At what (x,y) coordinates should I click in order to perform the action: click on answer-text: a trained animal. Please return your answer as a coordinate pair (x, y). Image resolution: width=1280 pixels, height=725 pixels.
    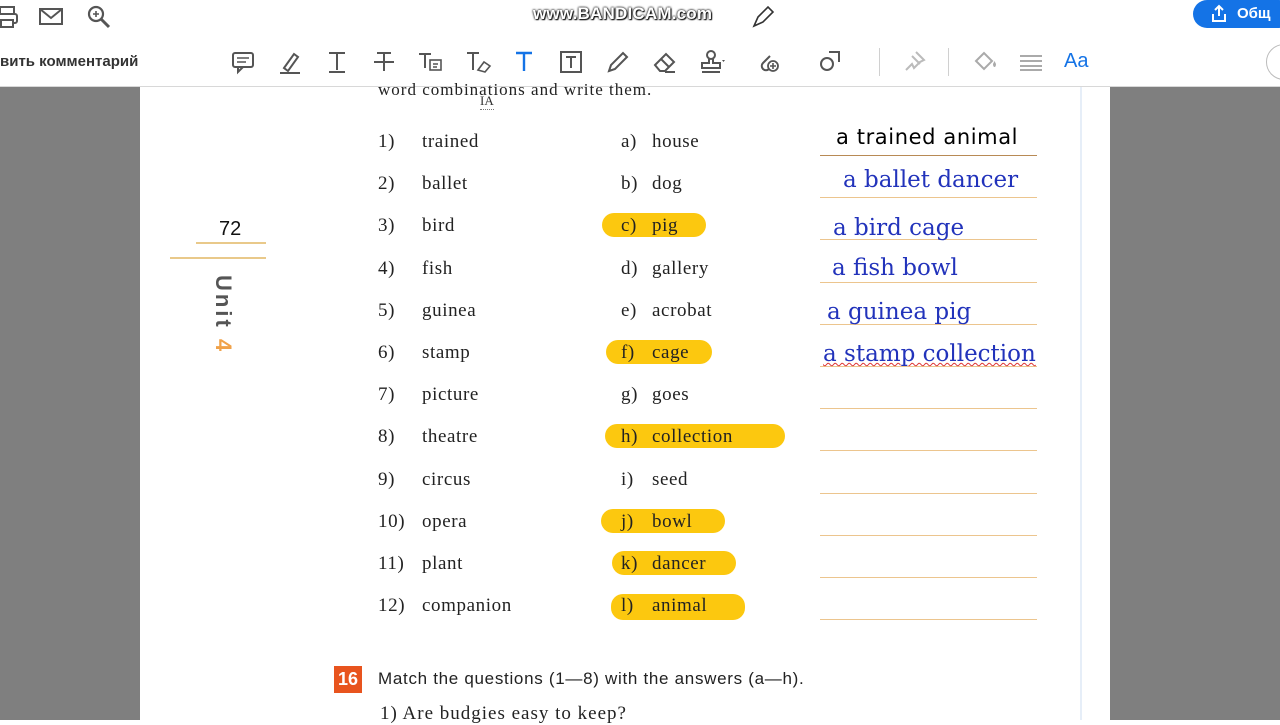
    Looking at the image, I should click on (927, 137).